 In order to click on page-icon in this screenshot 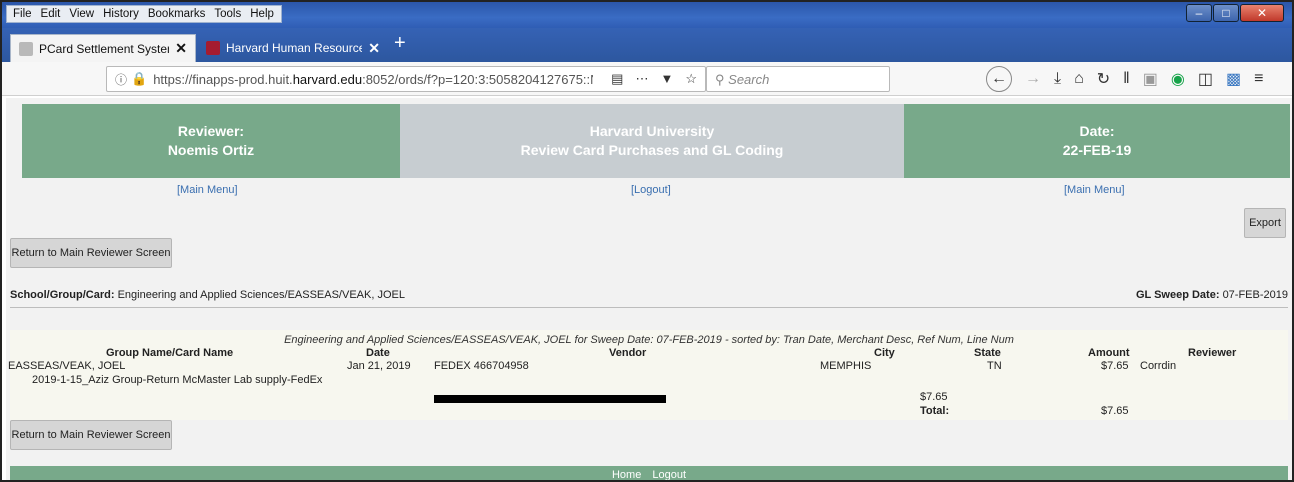, I will do `click(26, 48)`.